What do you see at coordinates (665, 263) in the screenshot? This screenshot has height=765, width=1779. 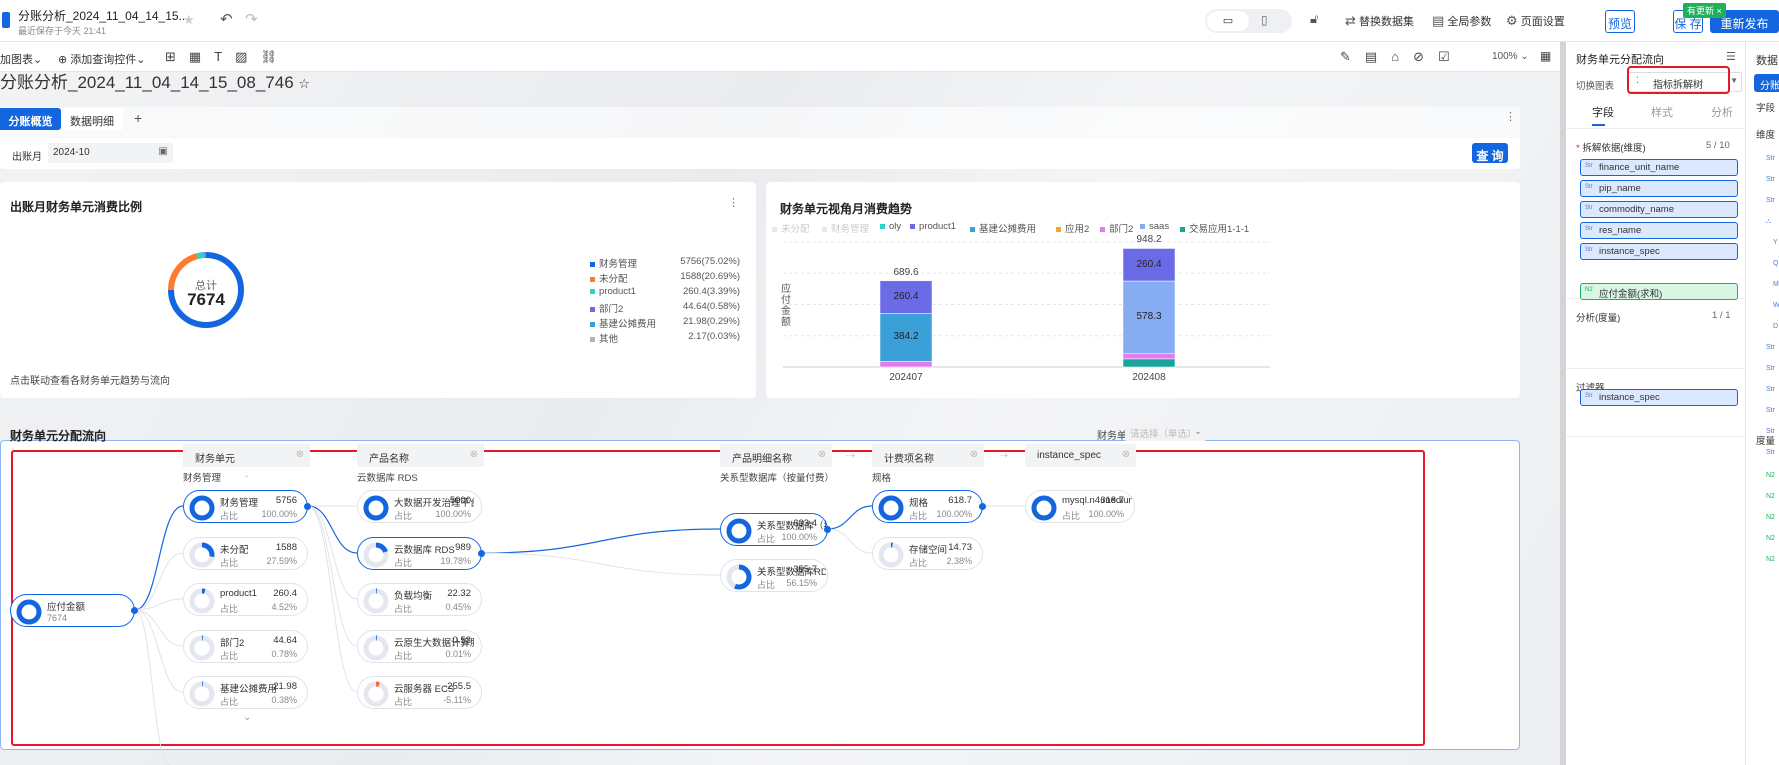 I see `legend-item: 财务管理 5756(75.02%)` at bounding box center [665, 263].